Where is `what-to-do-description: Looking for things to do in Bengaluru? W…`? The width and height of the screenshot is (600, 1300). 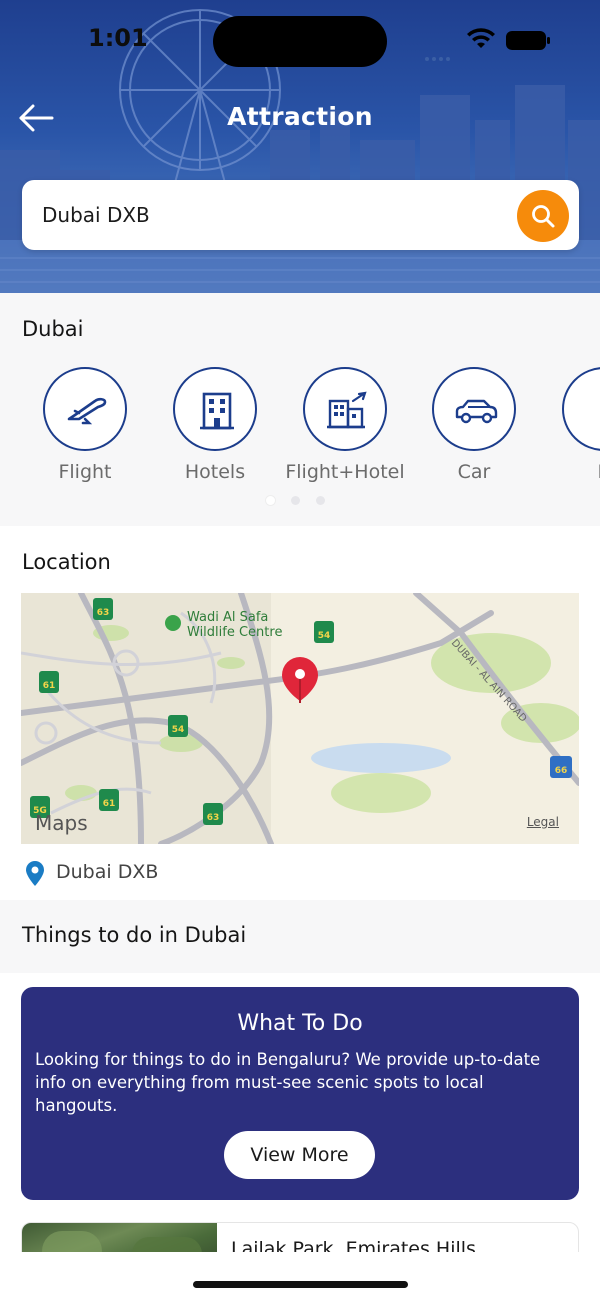
what-to-do-description: Looking for things to do in Bengaluru? W… is located at coordinates (288, 1082).